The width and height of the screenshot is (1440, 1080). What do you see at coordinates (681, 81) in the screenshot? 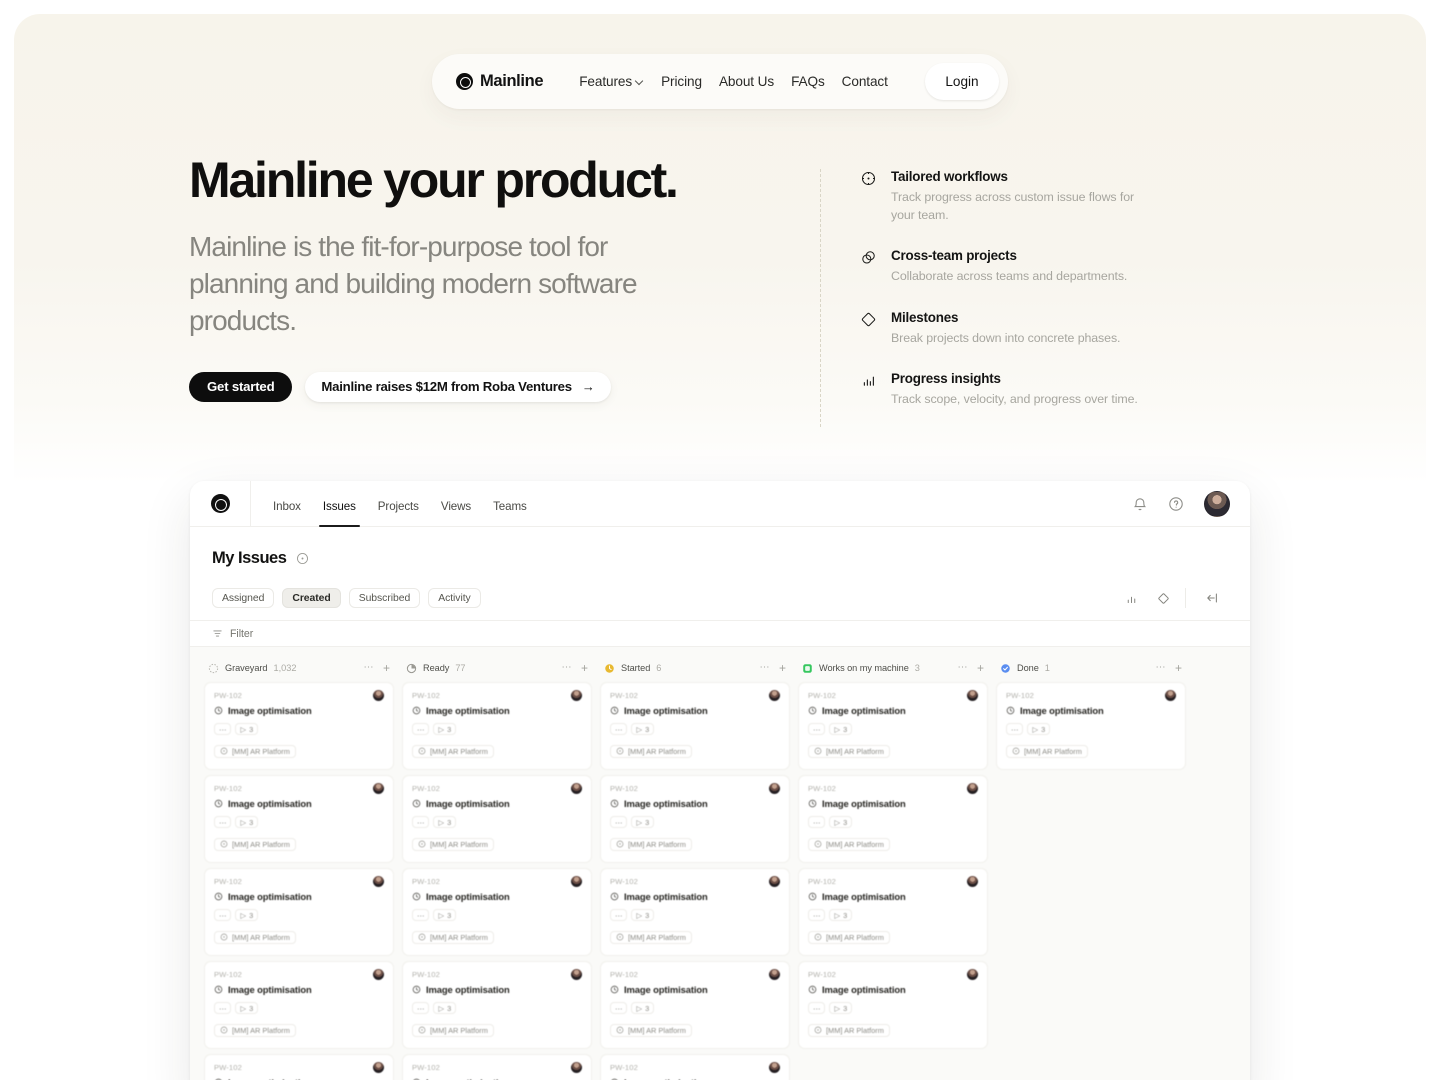
I see `nav-link-pricing: Pricing` at bounding box center [681, 81].